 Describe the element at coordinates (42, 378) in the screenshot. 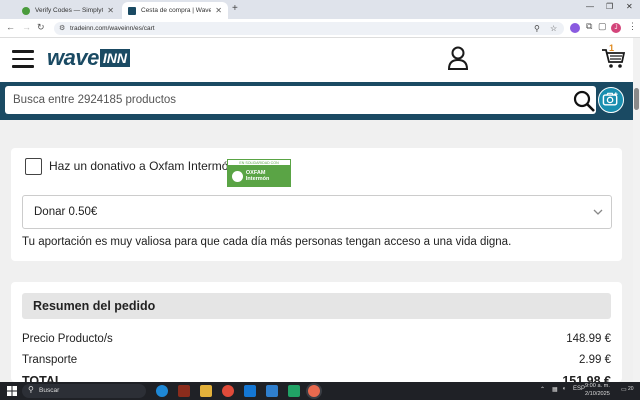

I see `total-label: TOTAL` at that location.